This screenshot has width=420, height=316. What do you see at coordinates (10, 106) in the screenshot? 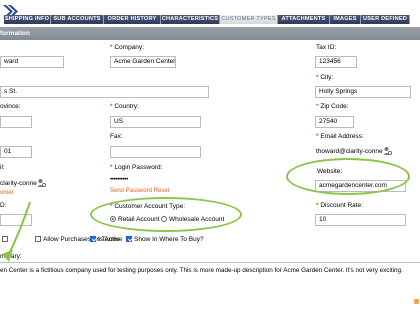
I see `province-label: ovince:` at bounding box center [10, 106].